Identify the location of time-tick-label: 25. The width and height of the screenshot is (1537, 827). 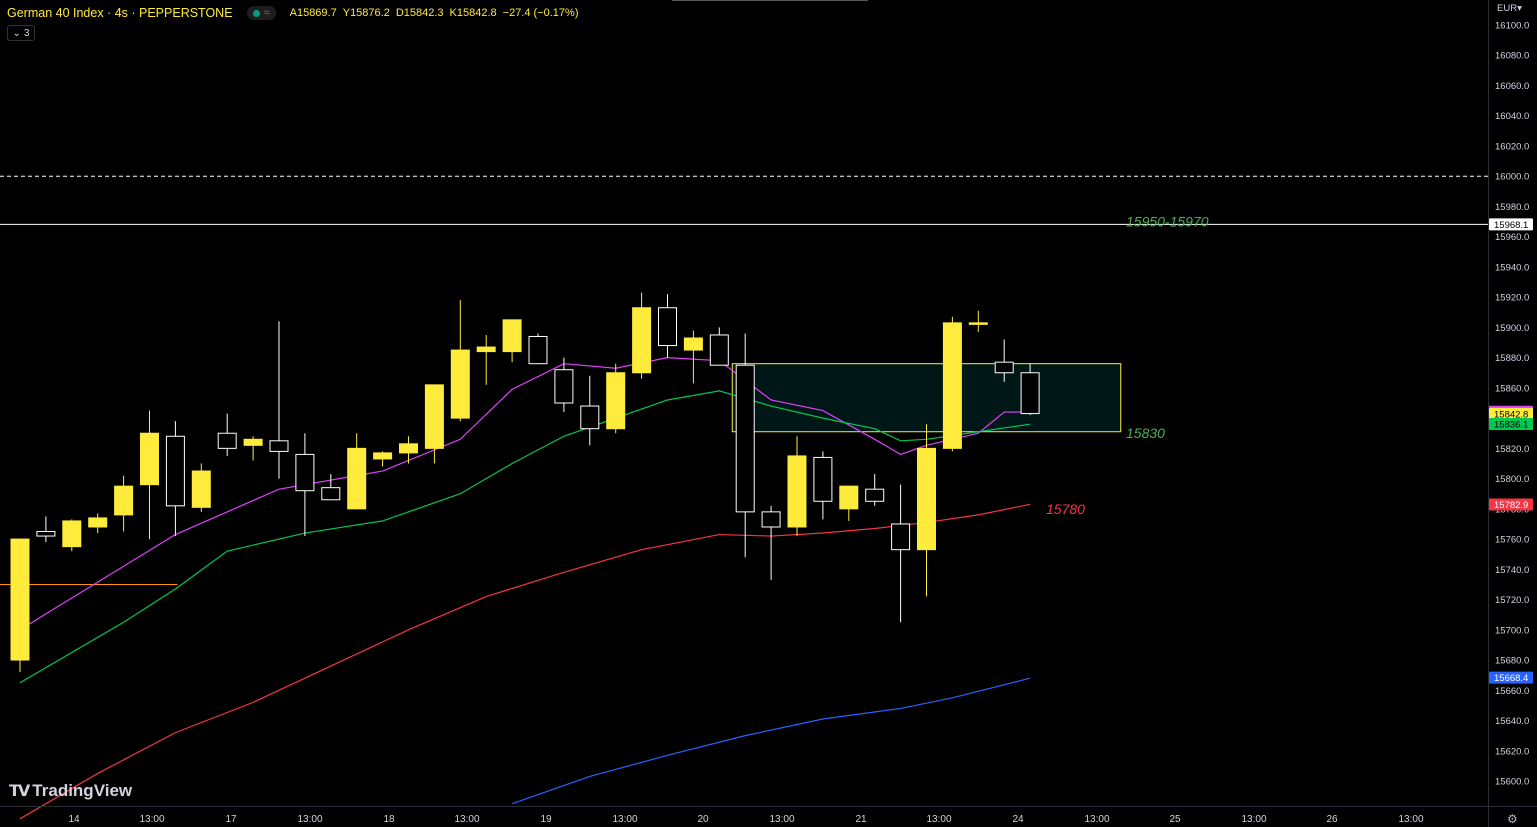
(1175, 819).